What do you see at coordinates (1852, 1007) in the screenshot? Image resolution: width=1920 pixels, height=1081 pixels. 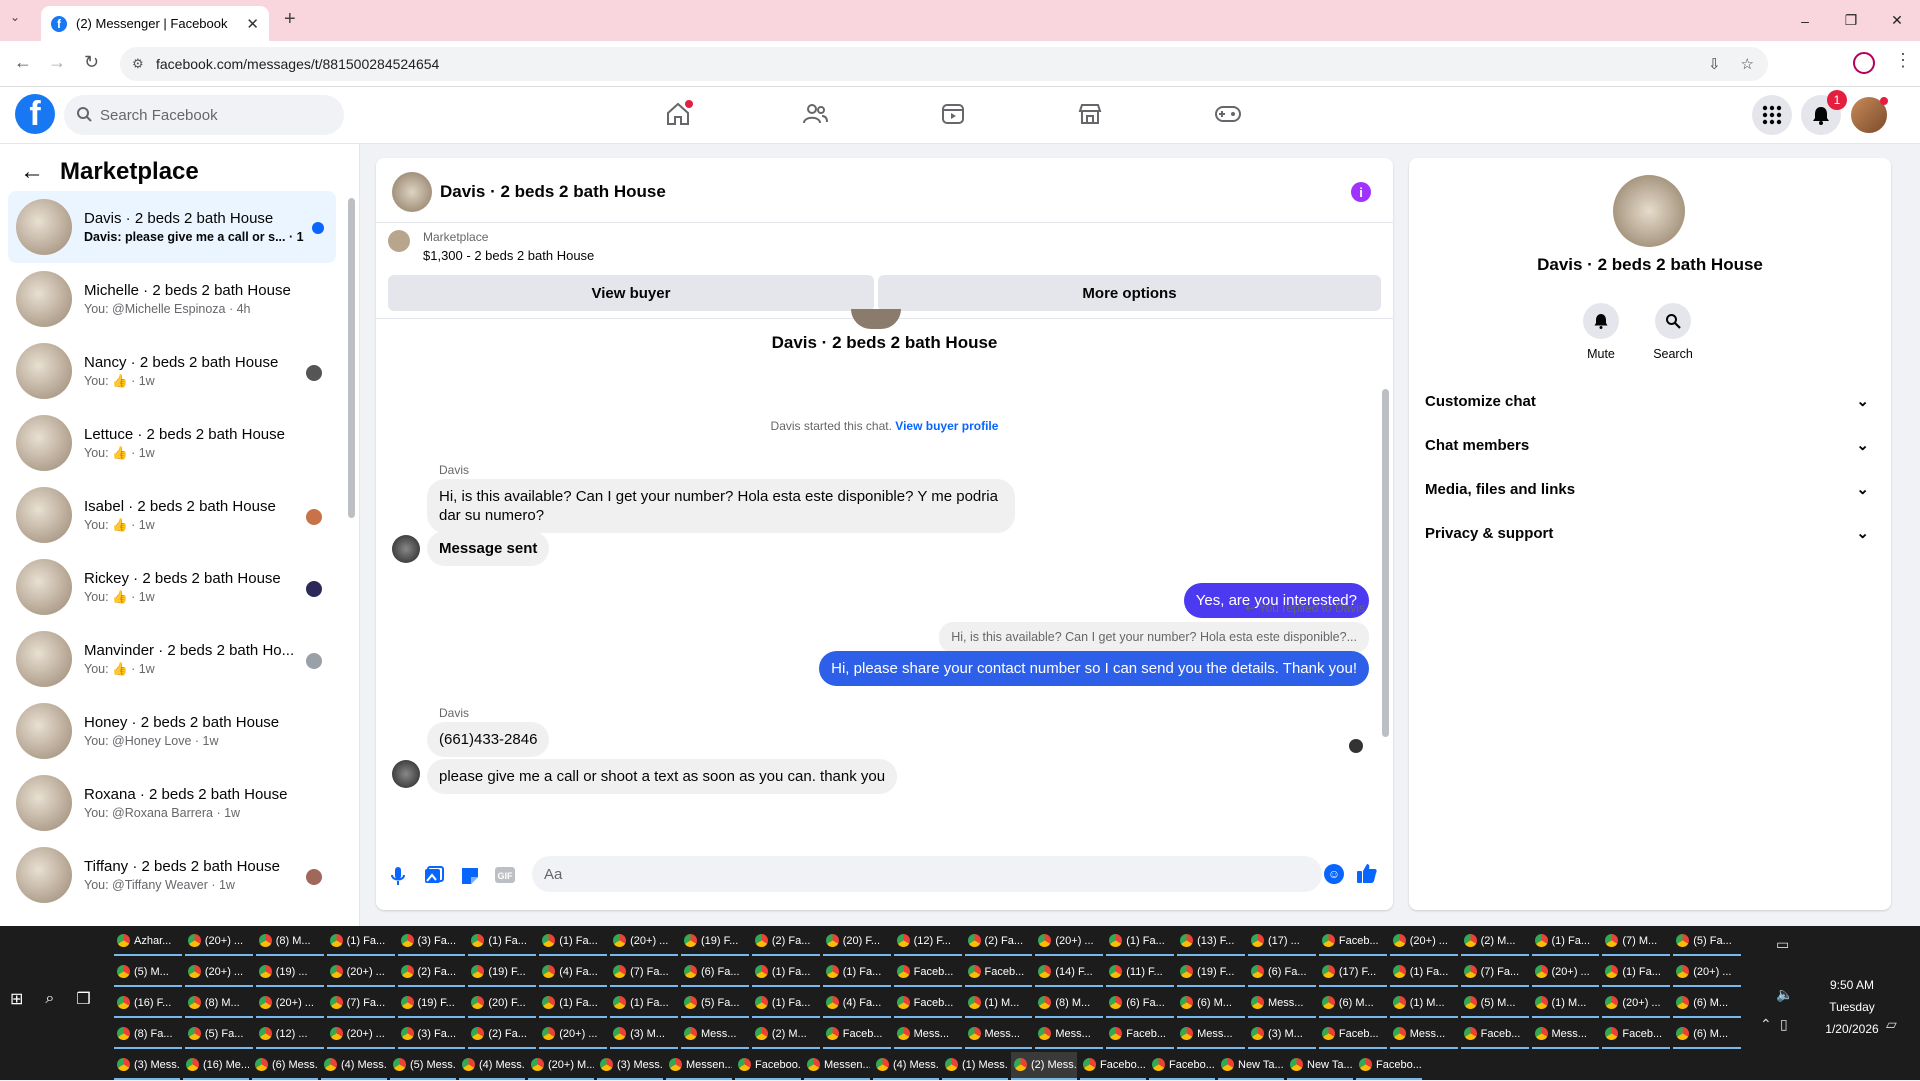 I see `clock: 9:50 AM Tuesday 1/20/2026` at bounding box center [1852, 1007].